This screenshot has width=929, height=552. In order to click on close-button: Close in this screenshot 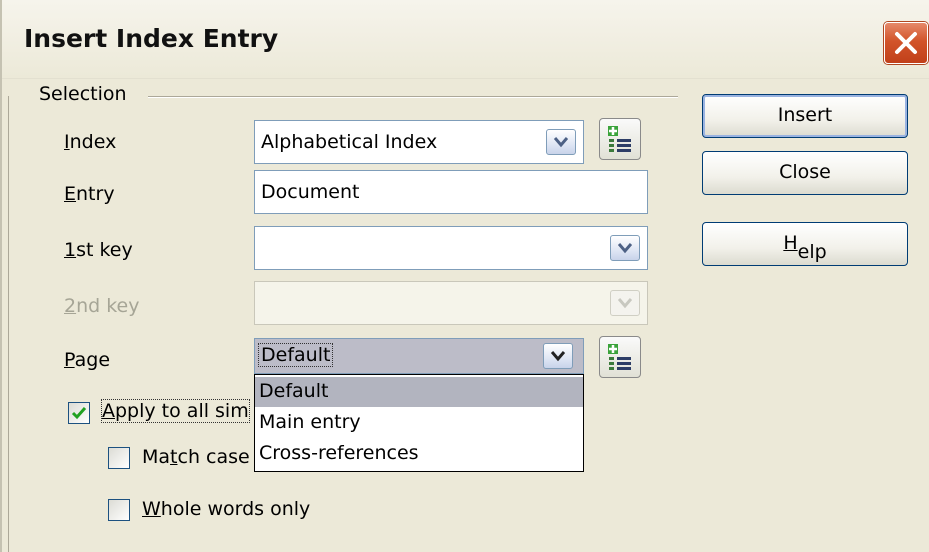, I will do `click(805, 173)`.